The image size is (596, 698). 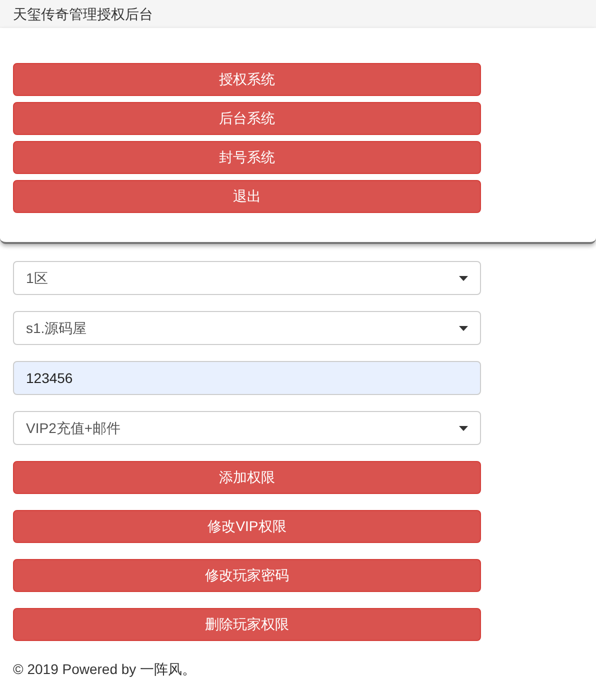 What do you see at coordinates (247, 428) in the screenshot?
I see `select-field: VIP2充值+邮件` at bounding box center [247, 428].